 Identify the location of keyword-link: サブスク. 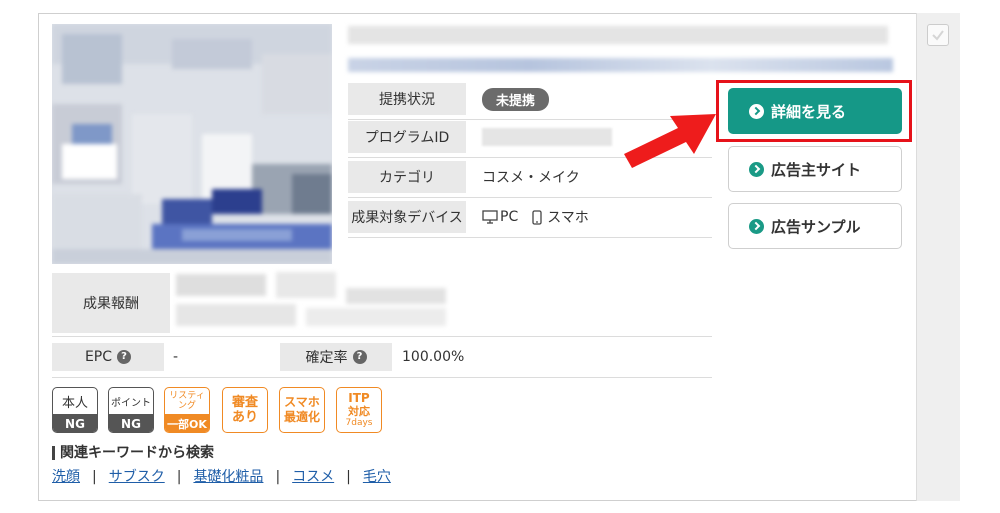
(137, 477).